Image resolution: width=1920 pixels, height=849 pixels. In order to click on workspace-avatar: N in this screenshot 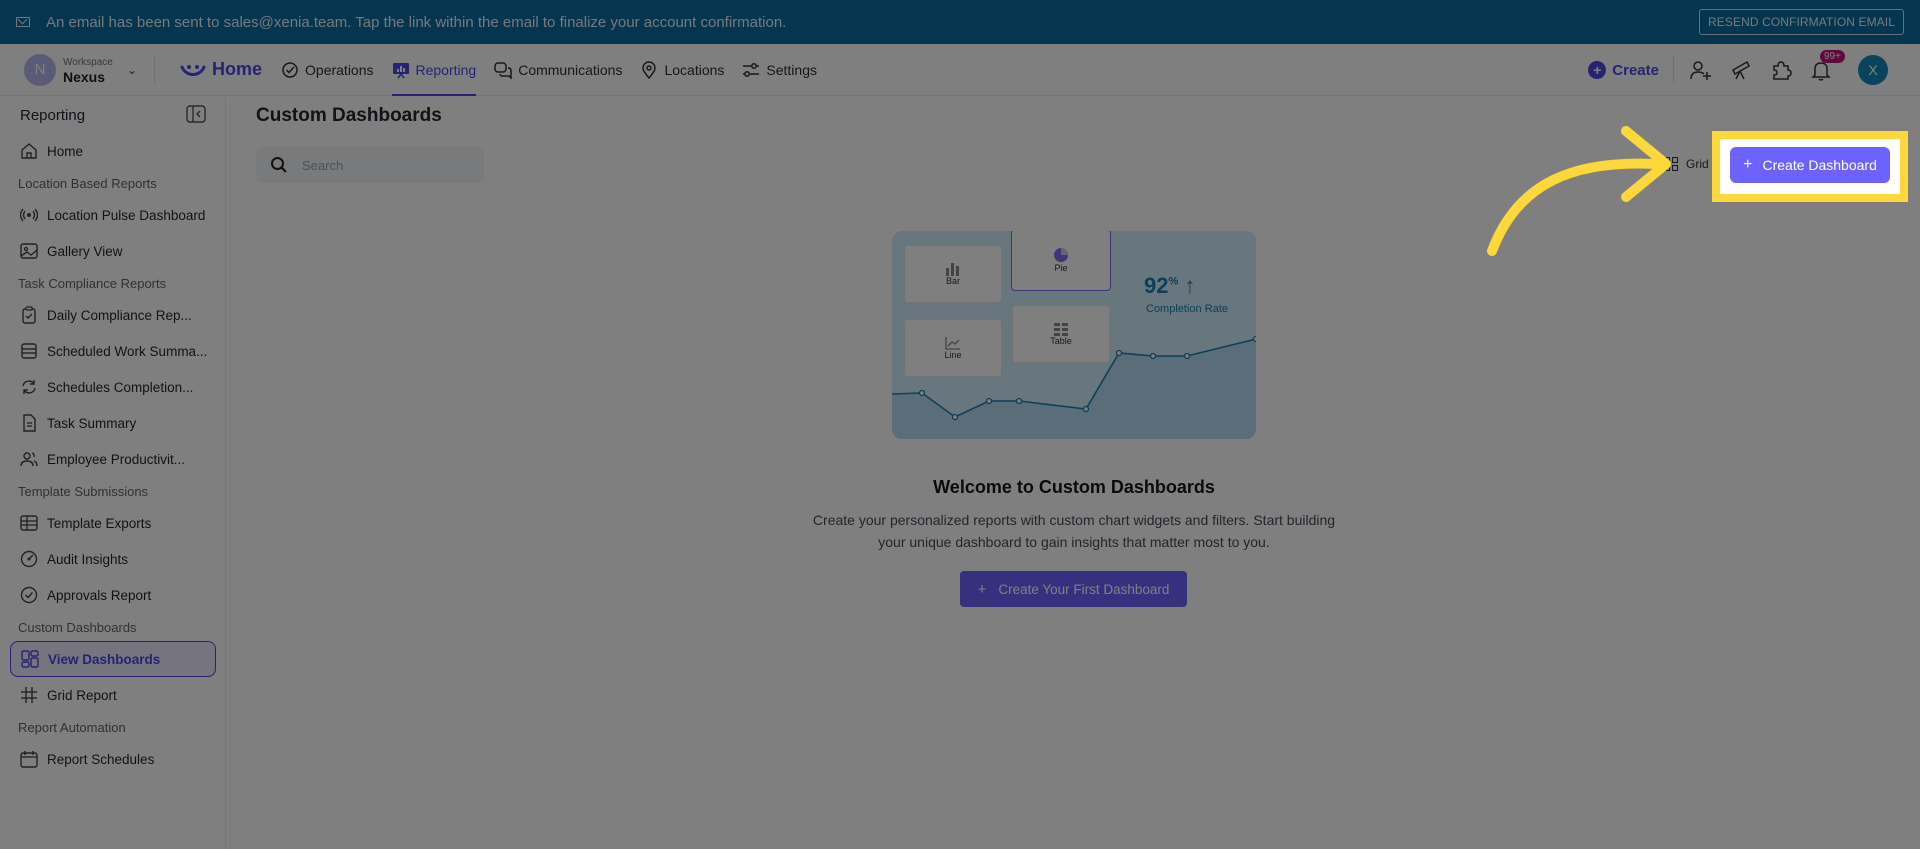, I will do `click(40, 69)`.